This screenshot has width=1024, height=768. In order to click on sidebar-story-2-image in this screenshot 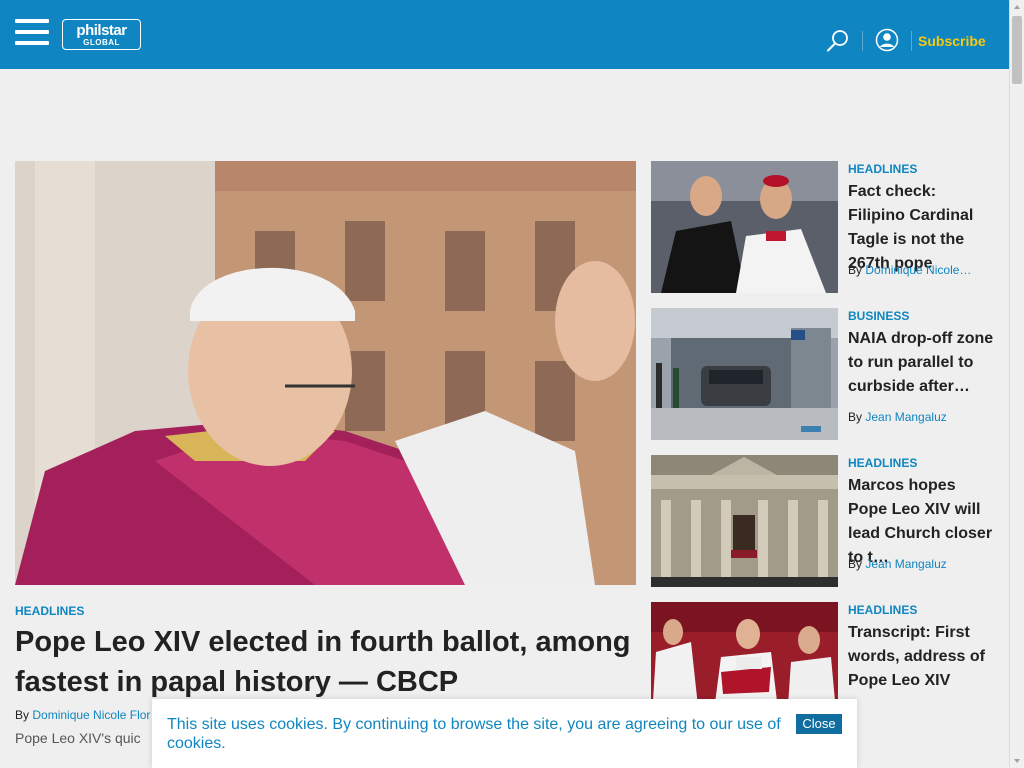, I will do `click(744, 374)`.